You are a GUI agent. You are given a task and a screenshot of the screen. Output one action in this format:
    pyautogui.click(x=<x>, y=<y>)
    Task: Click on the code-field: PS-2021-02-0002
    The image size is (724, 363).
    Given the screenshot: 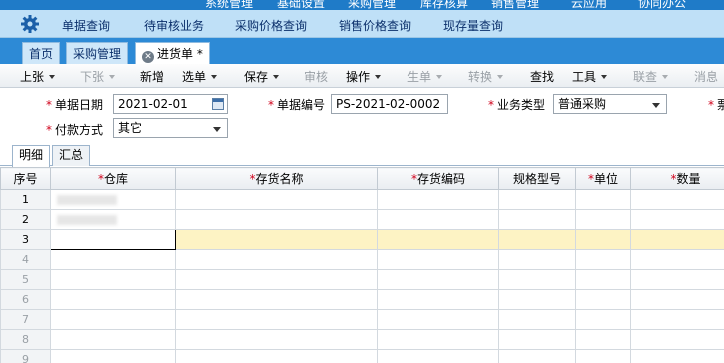 What is the action you would take?
    pyautogui.click(x=389, y=104)
    